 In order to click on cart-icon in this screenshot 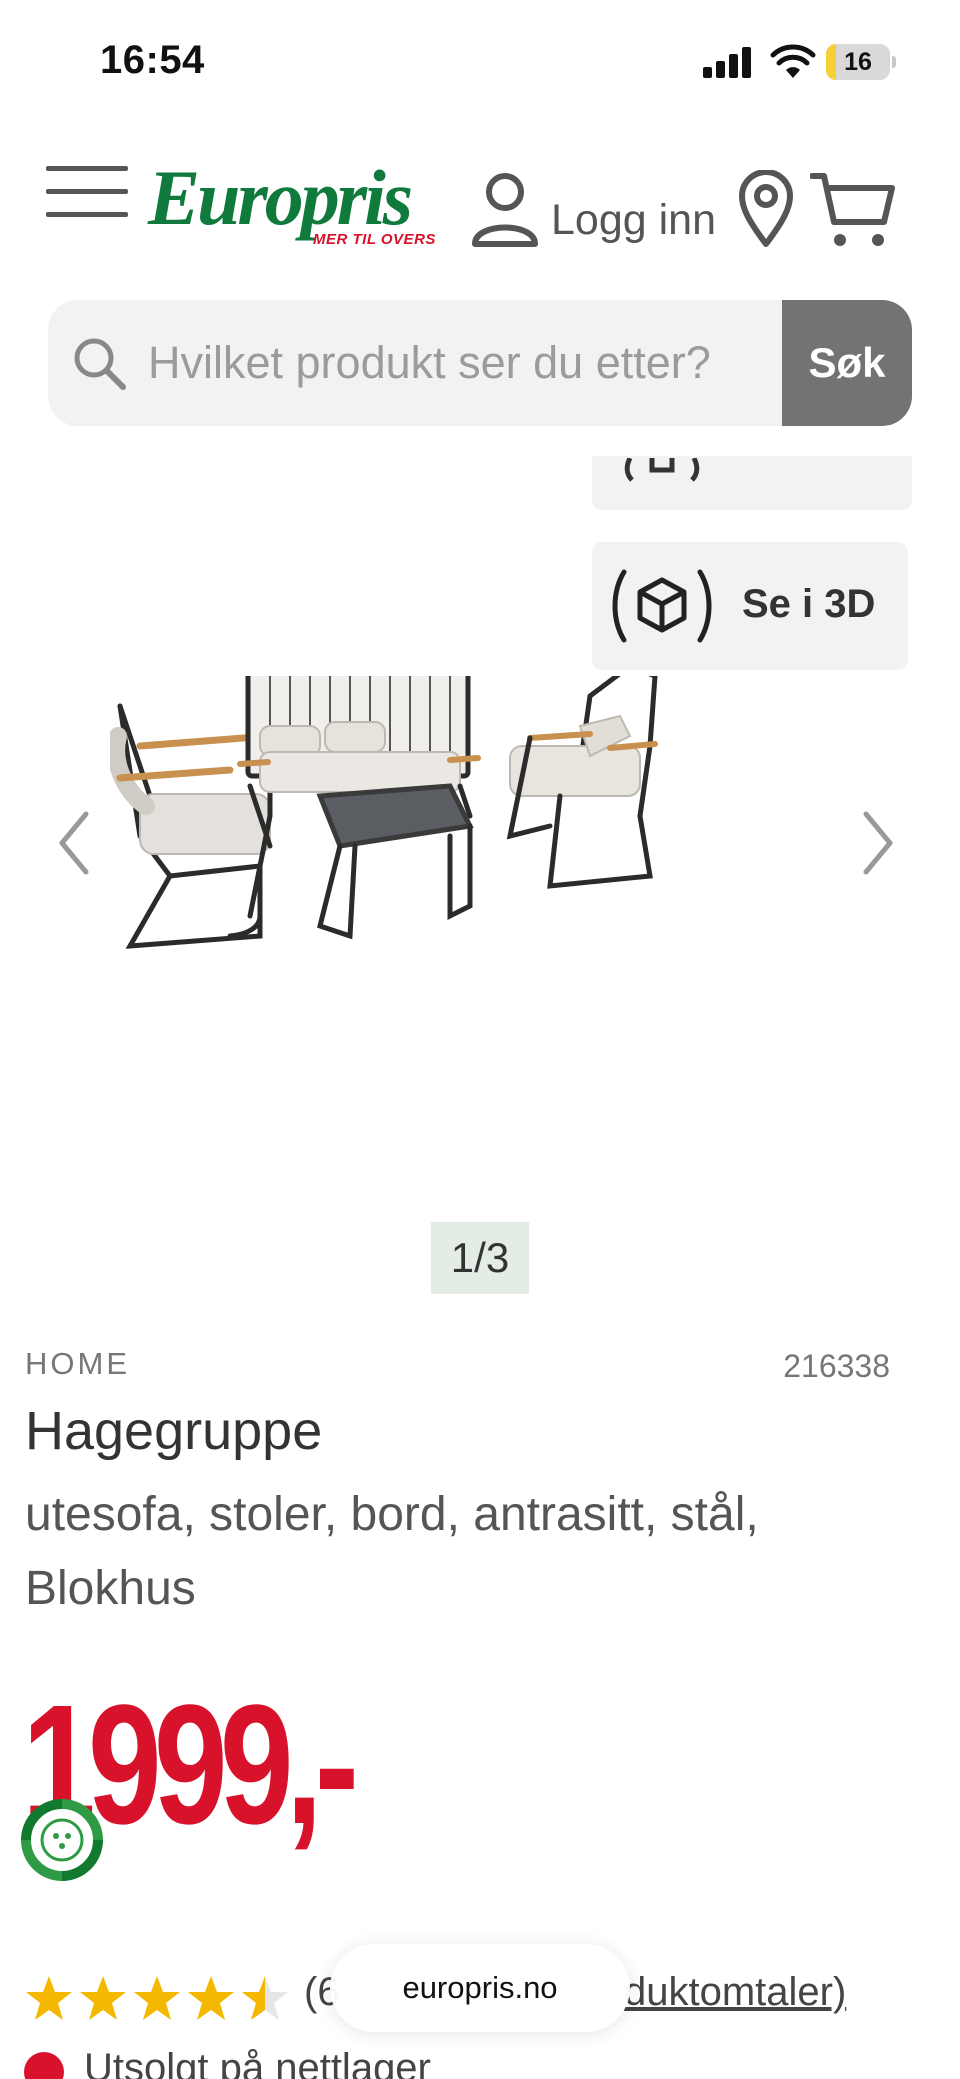, I will do `click(853, 210)`.